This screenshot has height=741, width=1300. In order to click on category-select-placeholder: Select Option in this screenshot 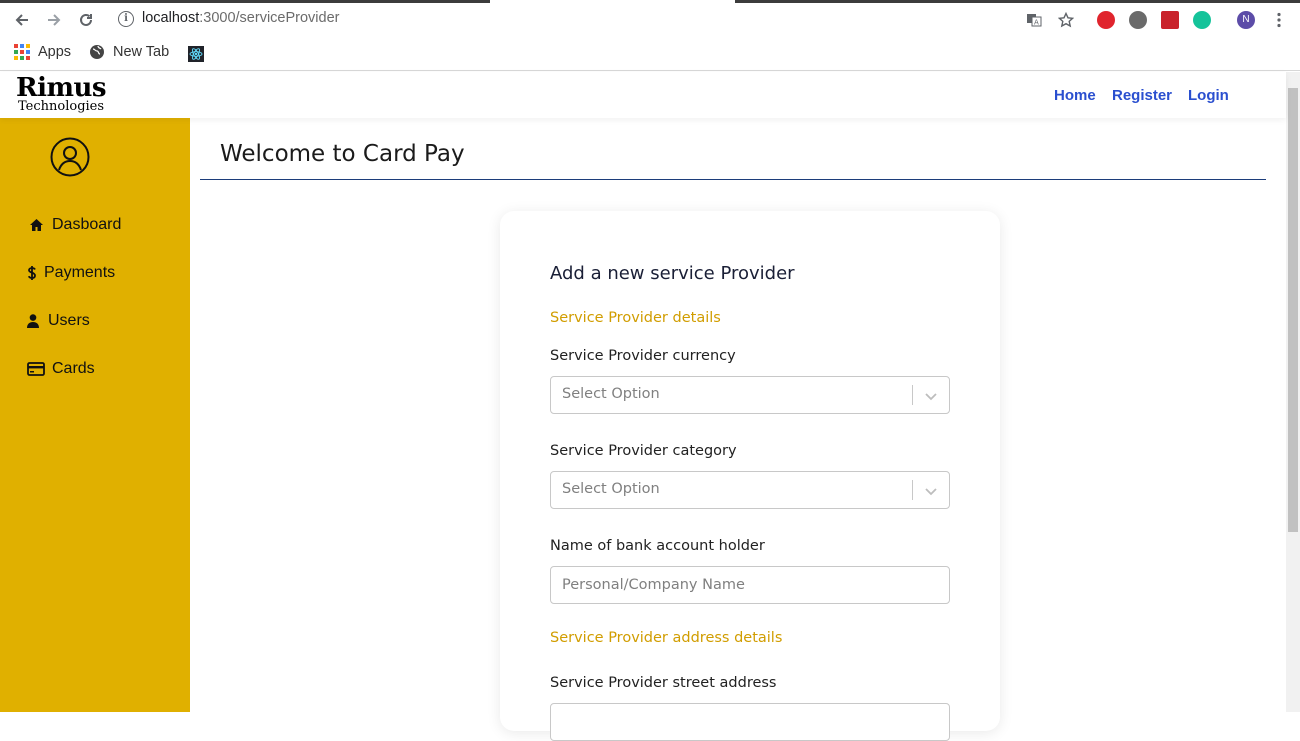, I will do `click(611, 489)`.